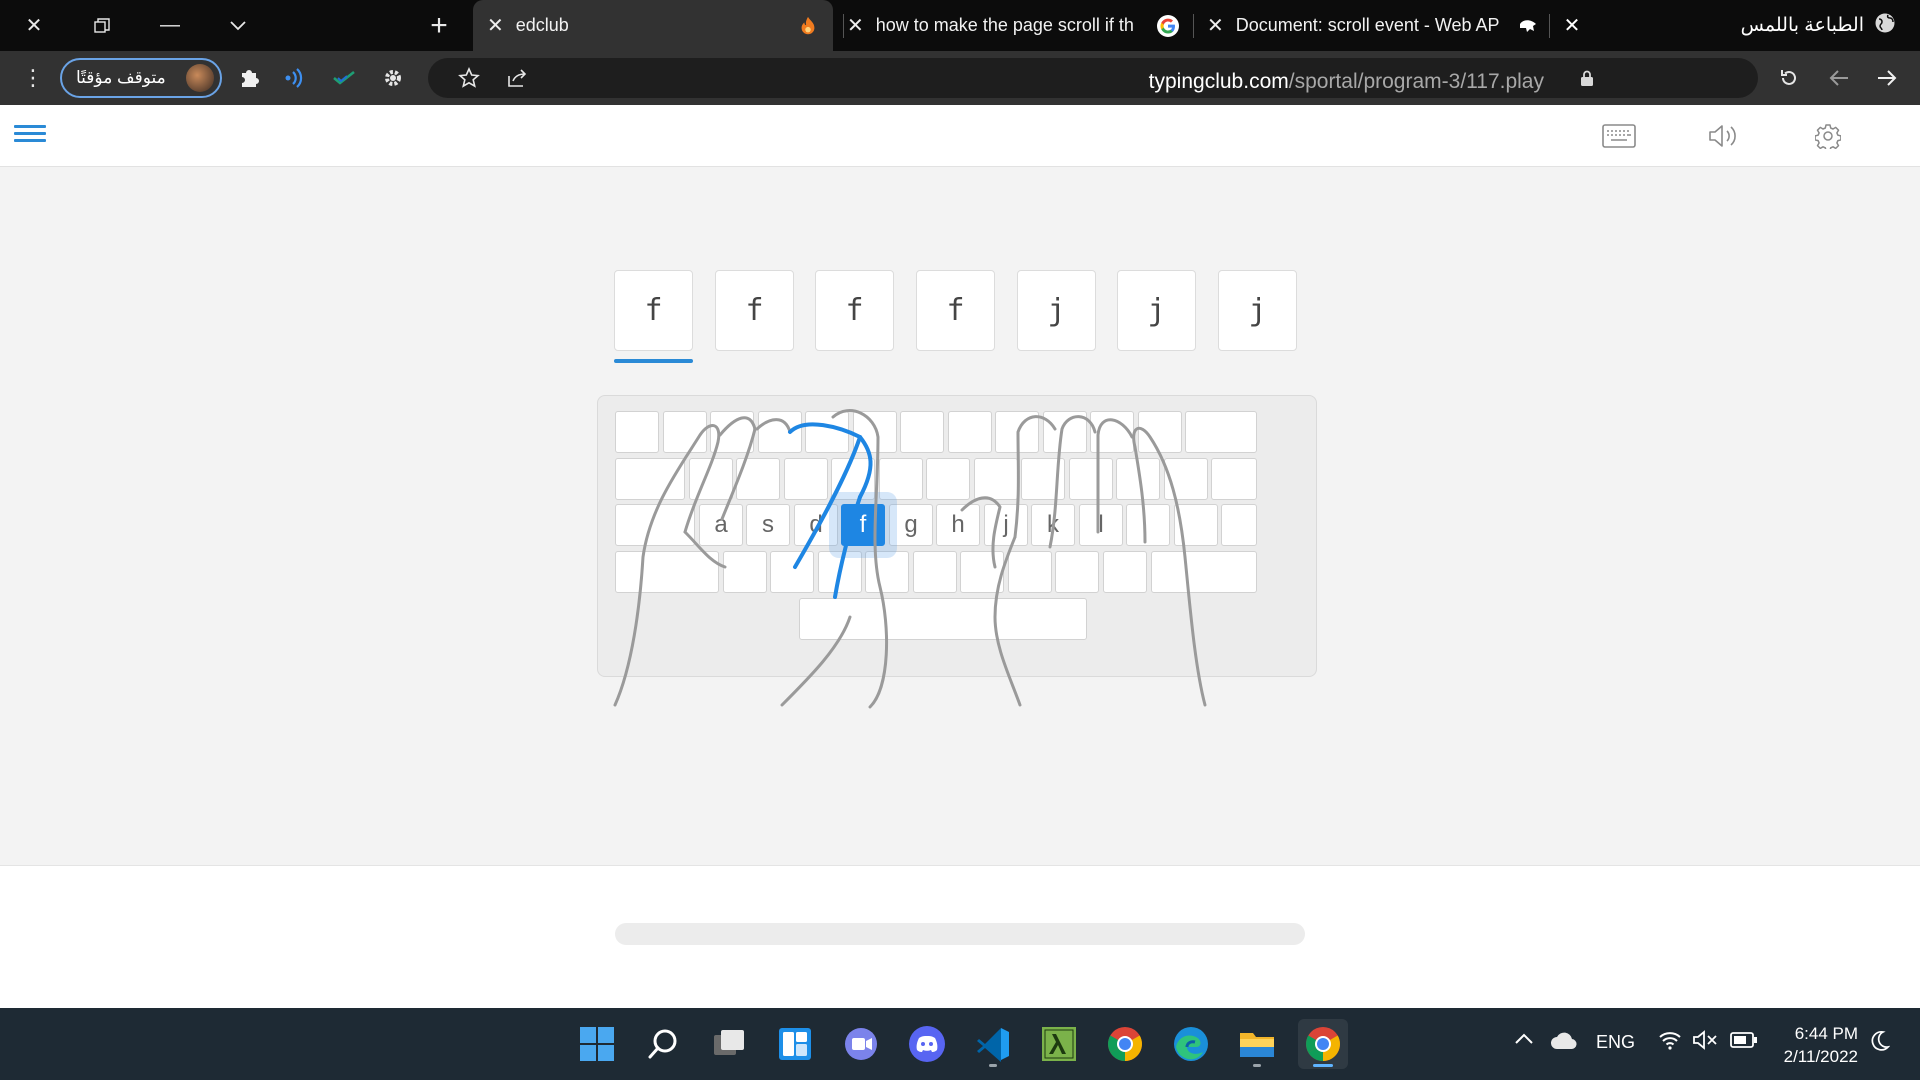 Image resolution: width=1920 pixels, height=1080 pixels. I want to click on tab-scroll-question: ✕ how to make the page scroll if th, so click(1013, 25).